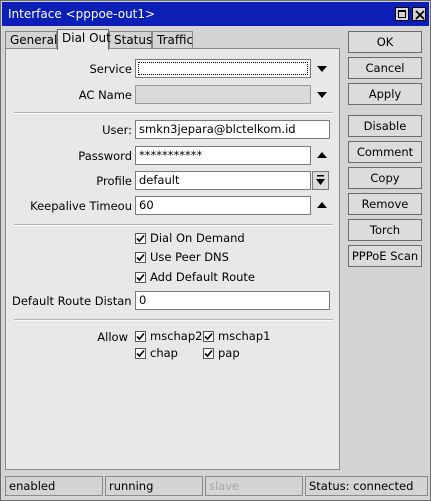 This screenshot has width=431, height=501. What do you see at coordinates (385, 126) in the screenshot?
I see `disable-button: Disable` at bounding box center [385, 126].